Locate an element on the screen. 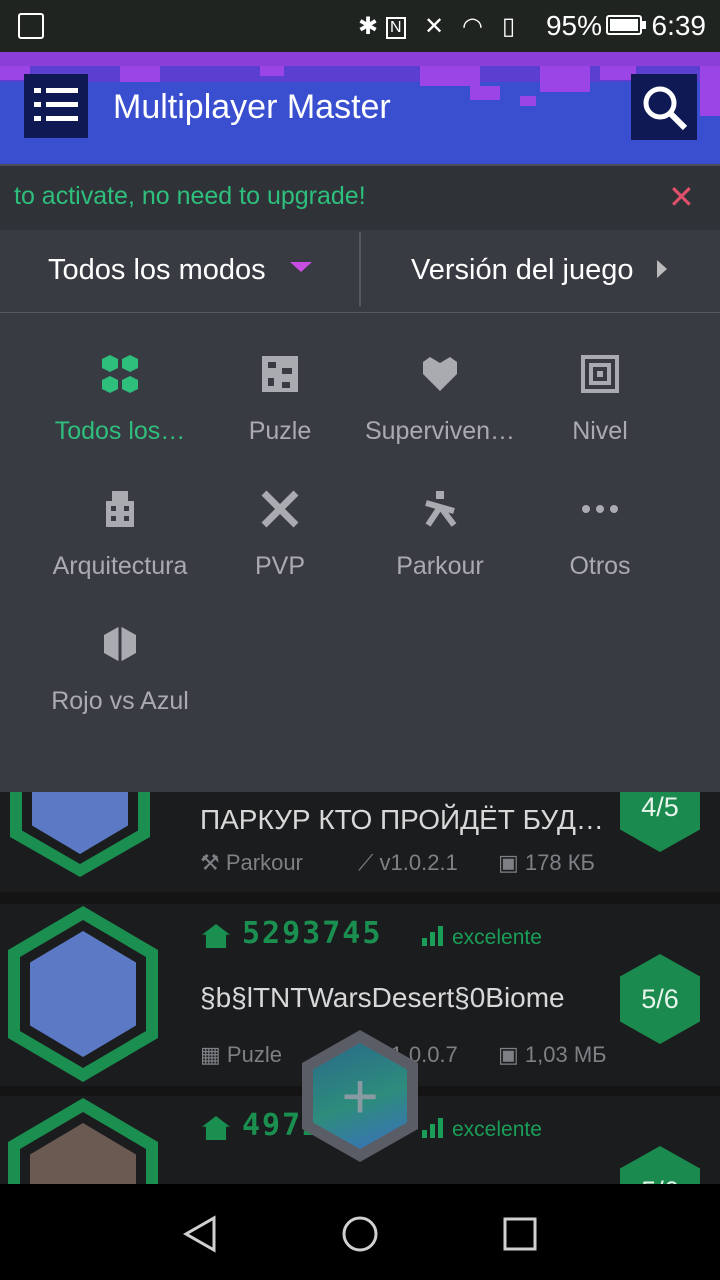  category-label: Nivel is located at coordinates (600, 431).